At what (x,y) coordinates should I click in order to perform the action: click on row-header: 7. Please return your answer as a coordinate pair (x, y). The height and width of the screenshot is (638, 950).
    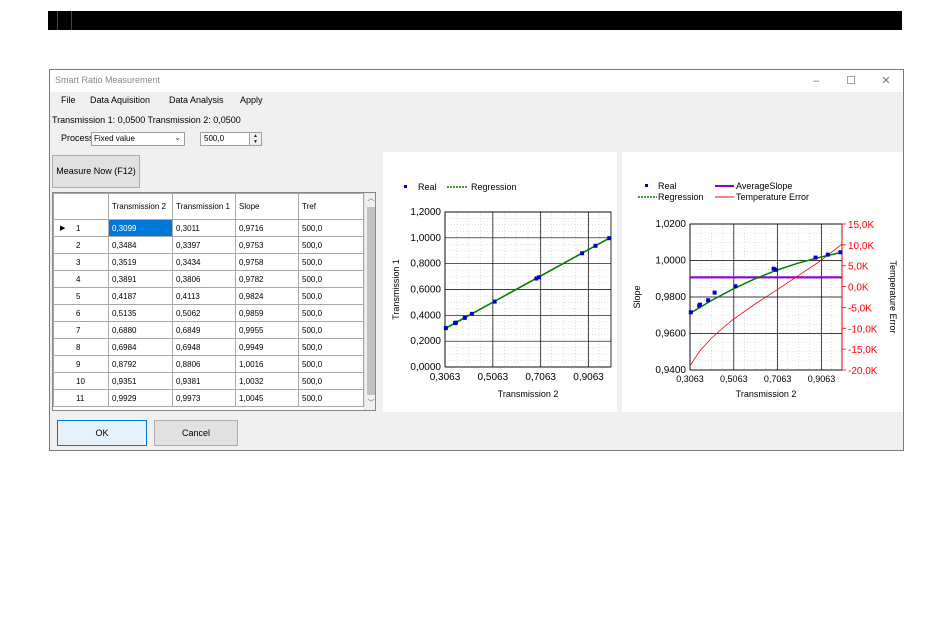
    Looking at the image, I should click on (81, 330).